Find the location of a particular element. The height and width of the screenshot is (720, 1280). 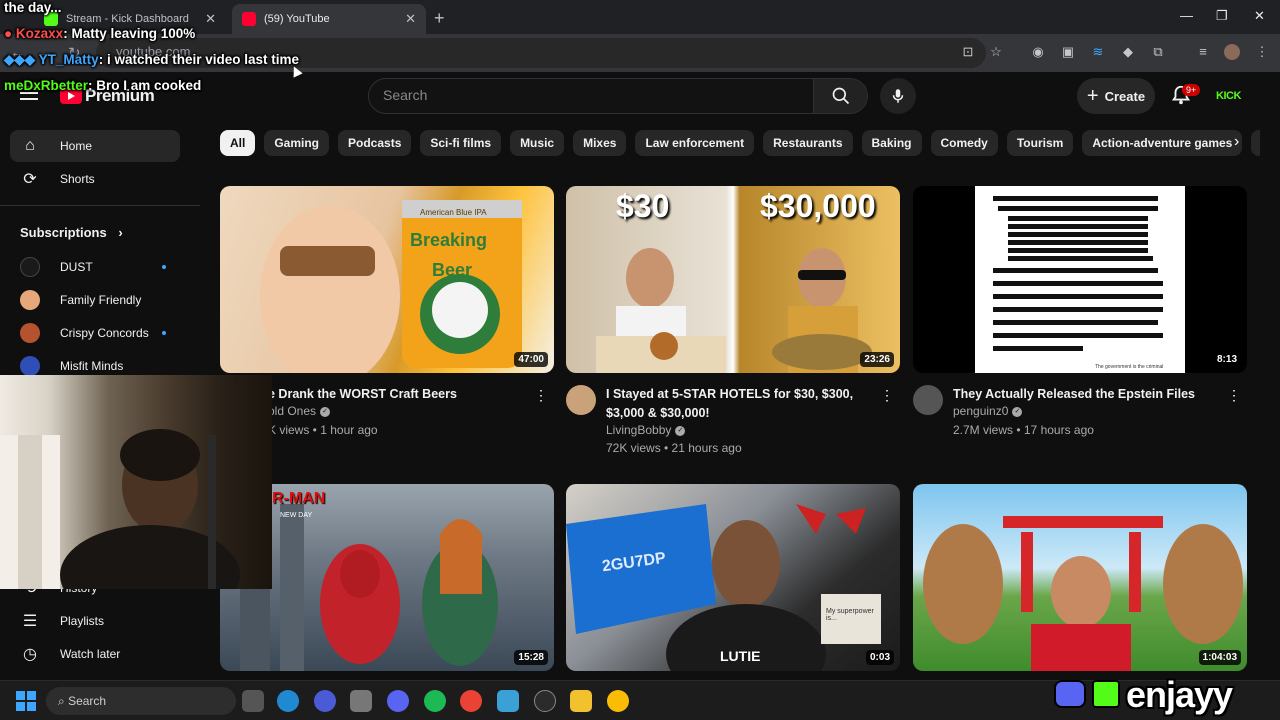

video-title: They Actually Released the Epstein Files is located at coordinates (1088, 394).